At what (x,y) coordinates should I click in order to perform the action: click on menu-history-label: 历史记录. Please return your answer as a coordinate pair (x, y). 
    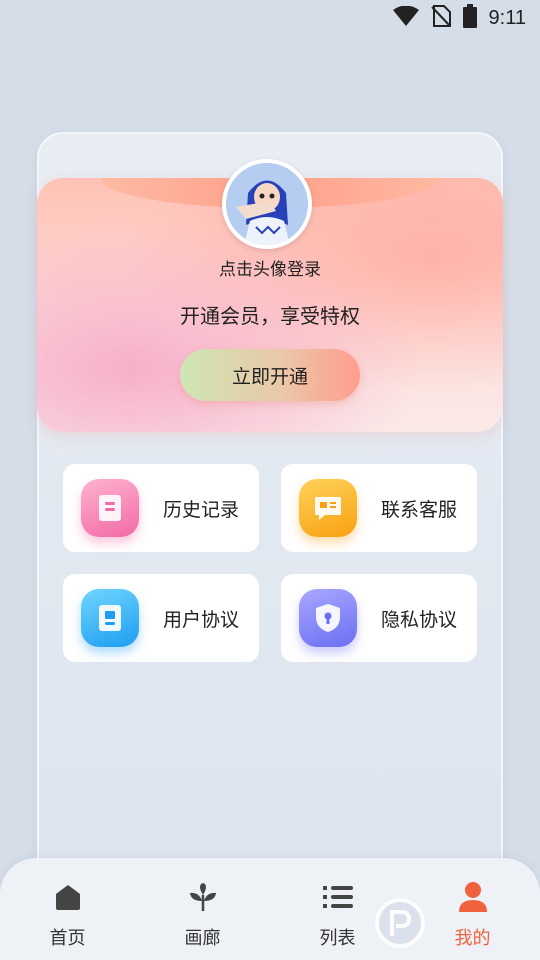
    Looking at the image, I should click on (201, 509).